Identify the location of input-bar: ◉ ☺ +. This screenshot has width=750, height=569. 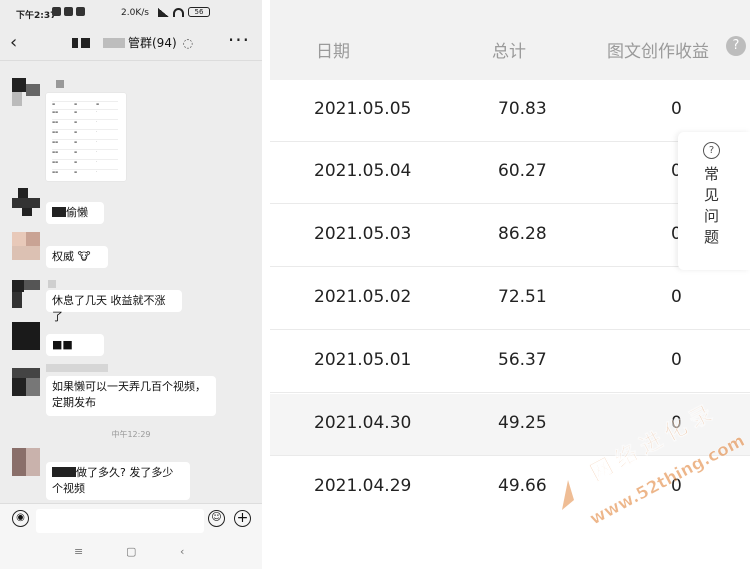
(131, 520).